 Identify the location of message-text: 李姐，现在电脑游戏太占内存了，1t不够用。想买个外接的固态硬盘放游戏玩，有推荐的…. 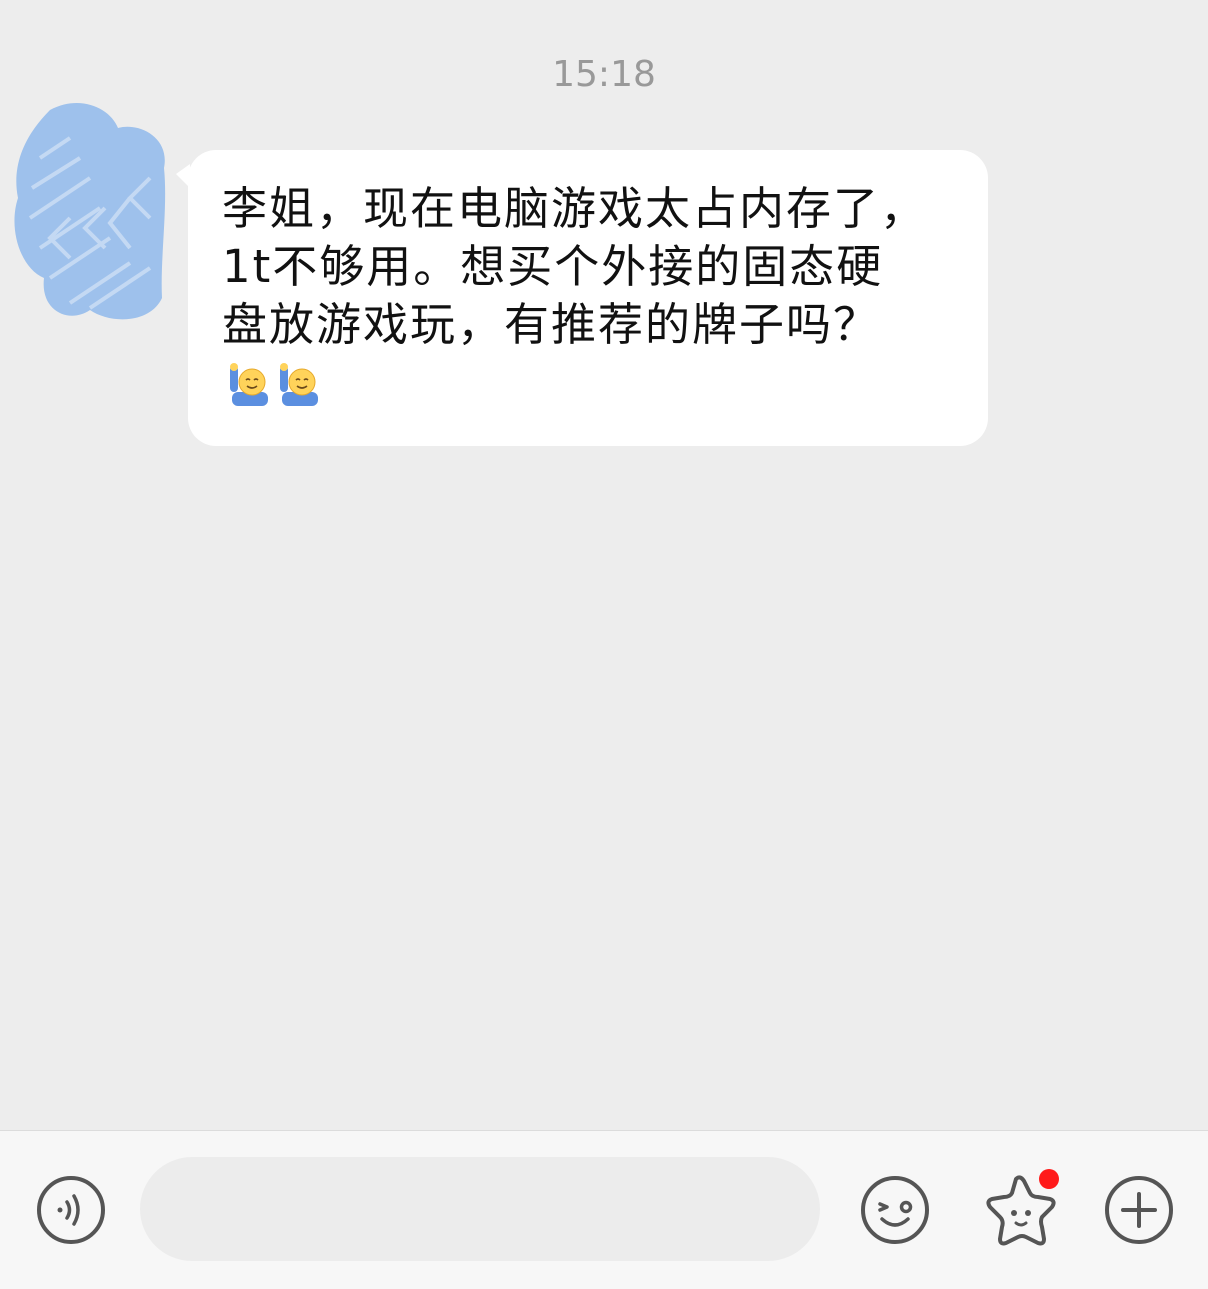
(575, 296).